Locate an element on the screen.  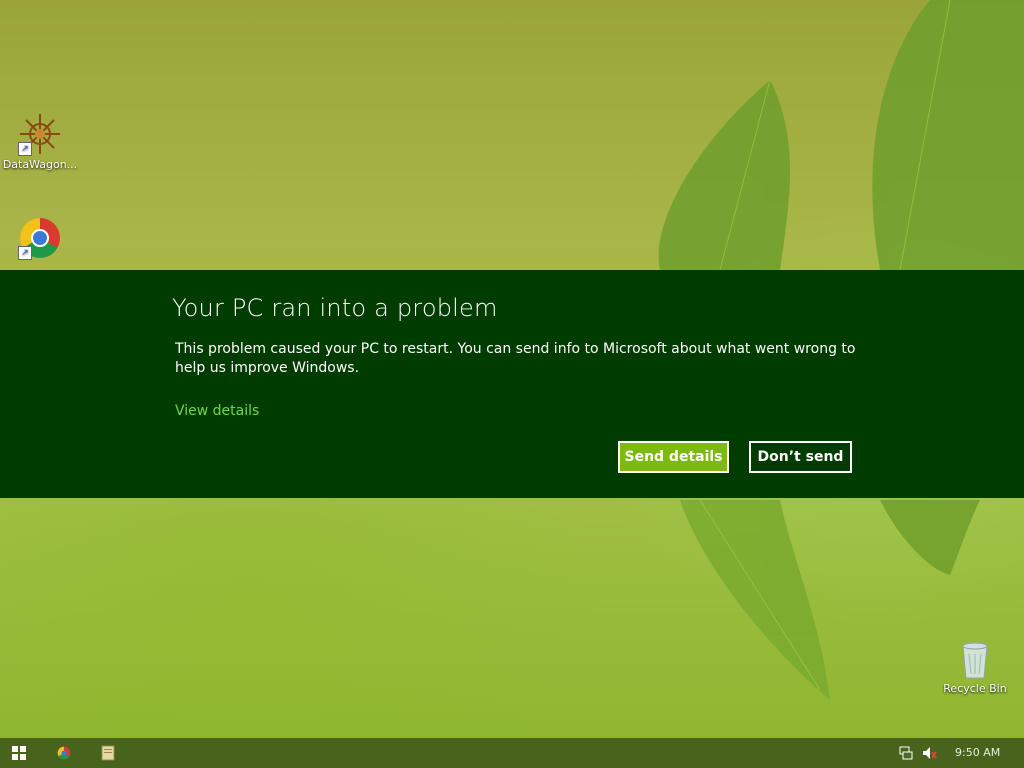
recycle-bin-icon is located at coordinates (975, 658).